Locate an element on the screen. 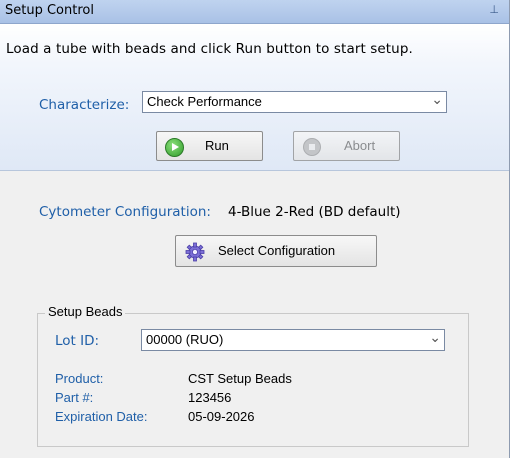 The height and width of the screenshot is (458, 518). gear-icon is located at coordinates (195, 252).